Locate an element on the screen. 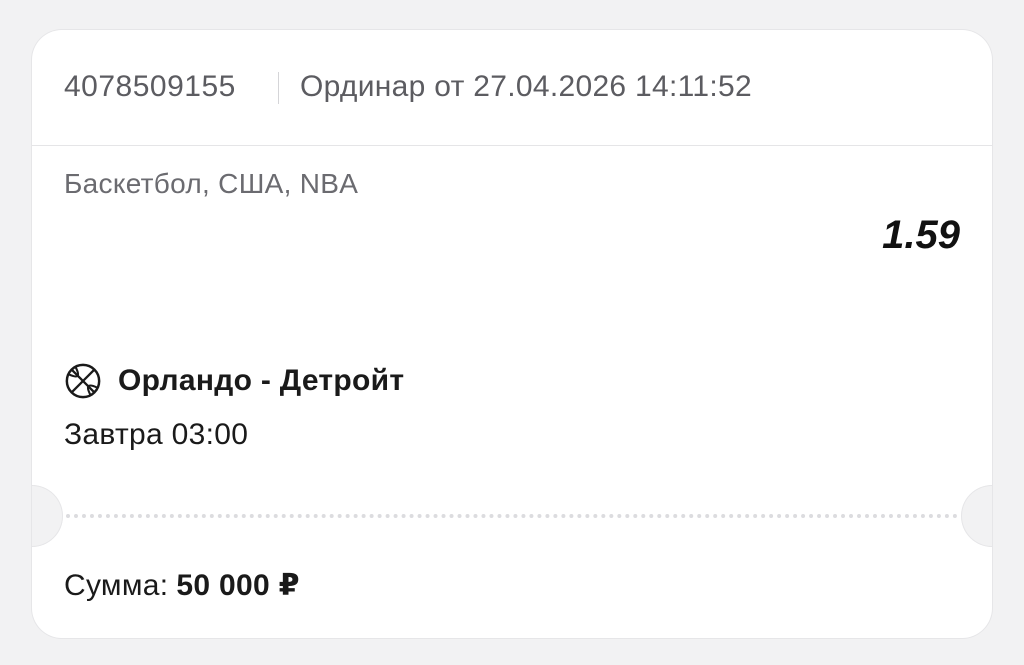  odds-value: 1.59 is located at coordinates (921, 235).